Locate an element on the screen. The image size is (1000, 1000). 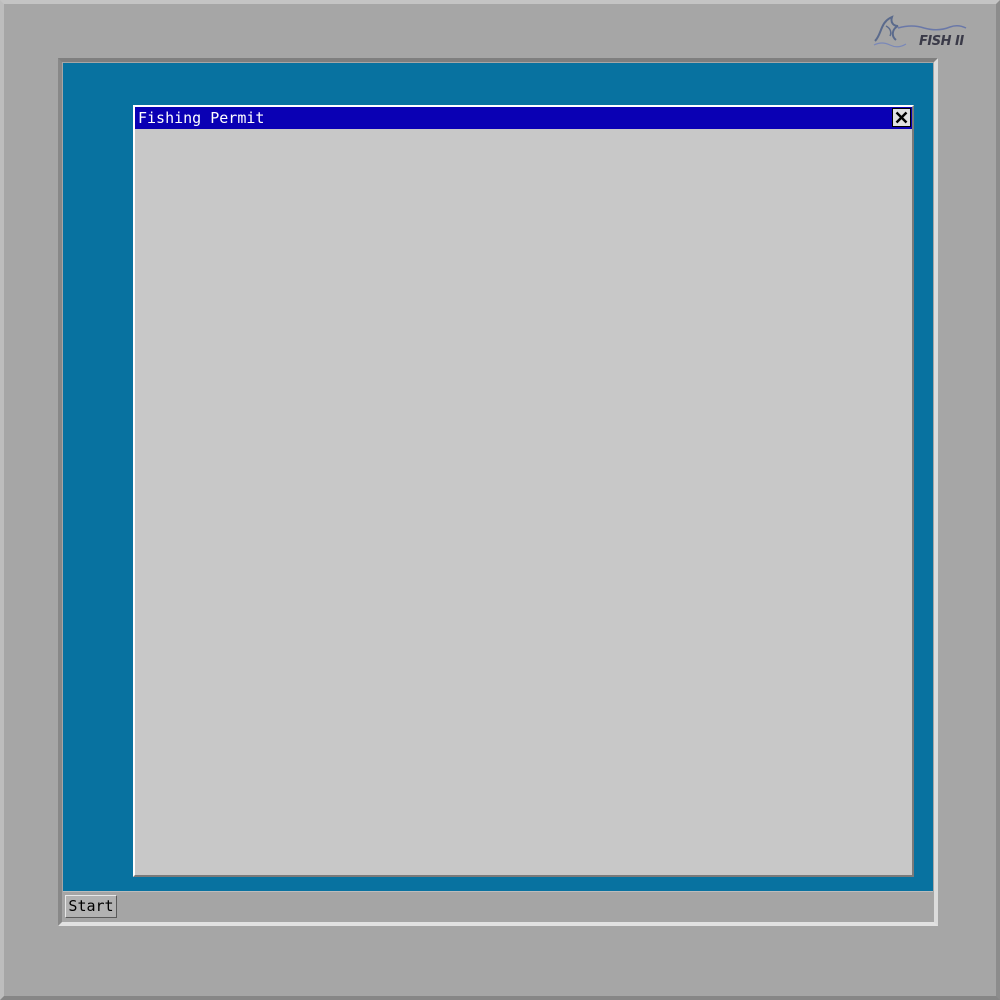
window-titlebar: Fishing Permit is located at coordinates (523, 118).